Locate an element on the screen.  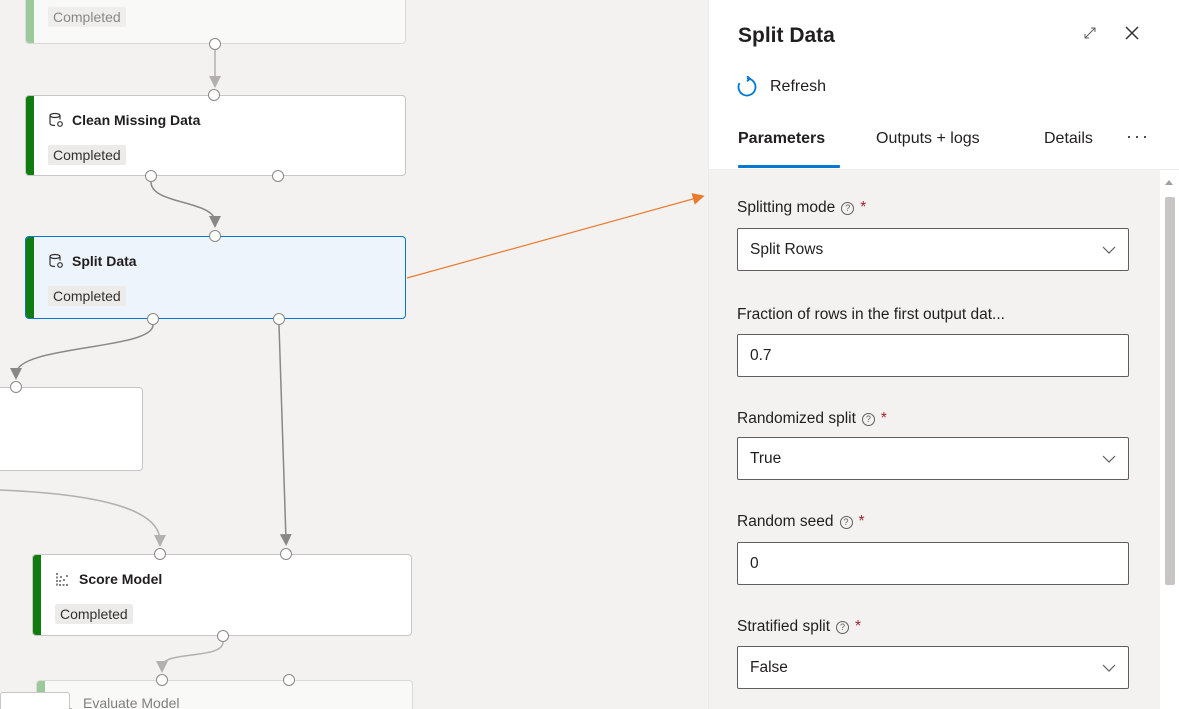
refresh-label: Refresh is located at coordinates (798, 86).